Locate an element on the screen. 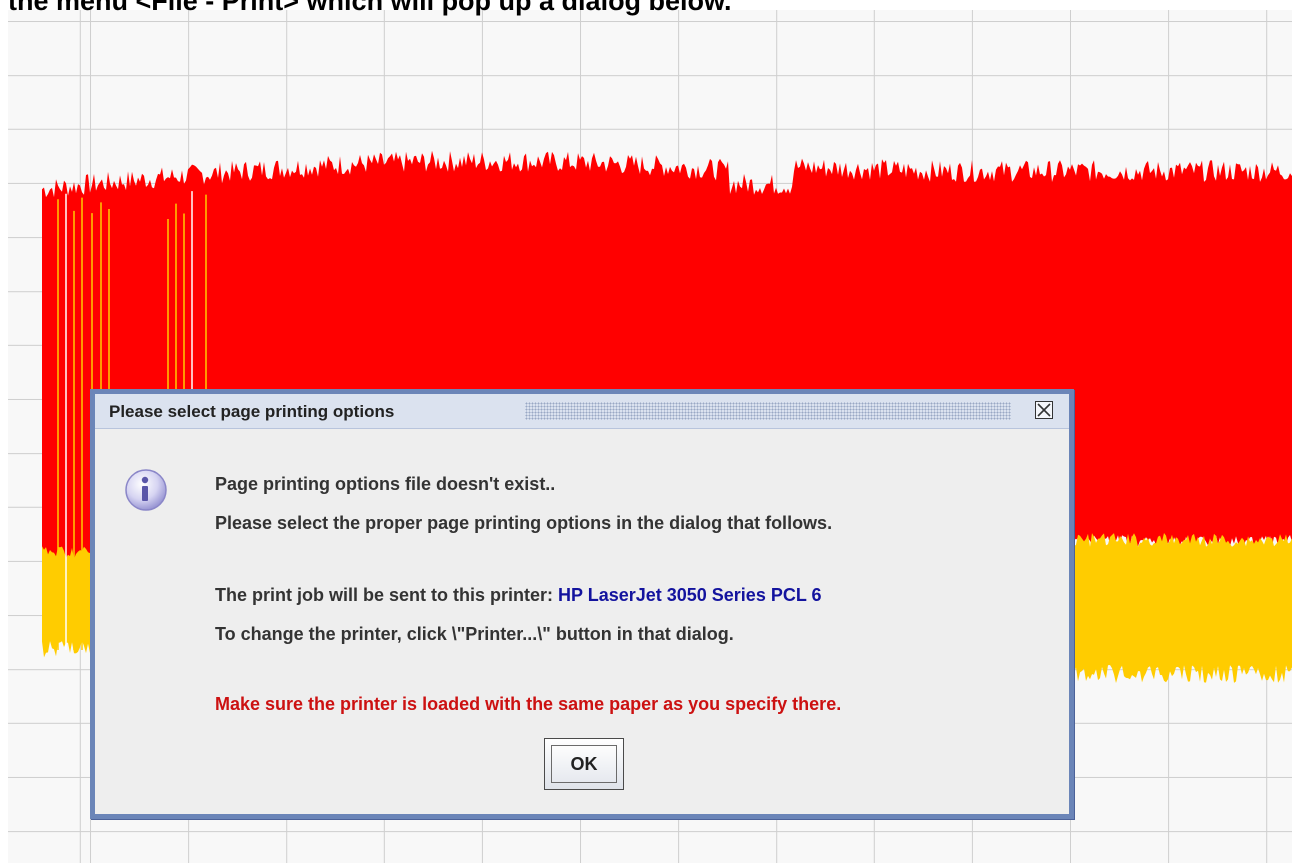  dialog-title: Please select page printing options is located at coordinates (256, 412).